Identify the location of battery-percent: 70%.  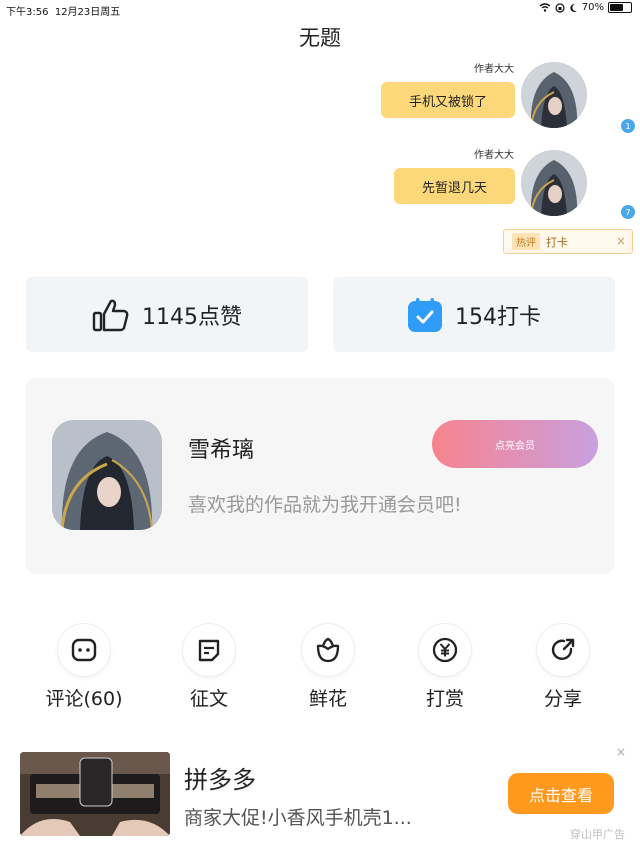
(592, 7).